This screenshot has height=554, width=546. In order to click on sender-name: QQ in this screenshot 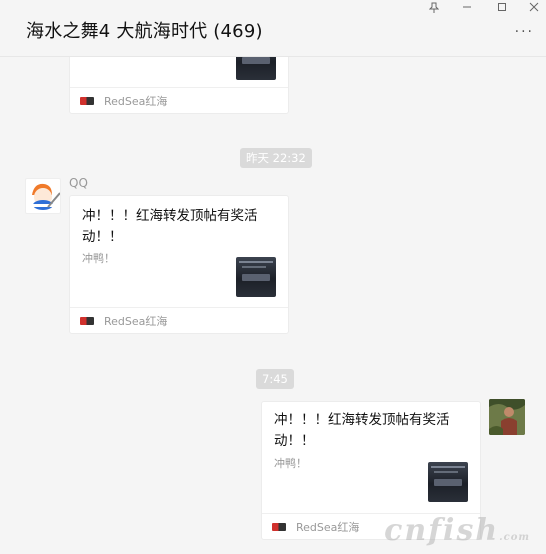, I will do `click(78, 183)`.